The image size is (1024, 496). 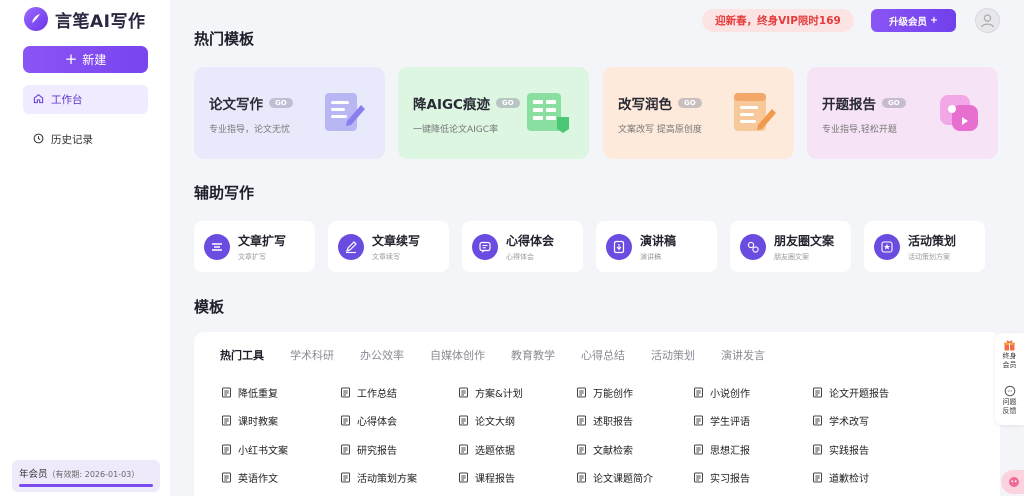 I want to click on tab-self-media: 自媒体创作, so click(x=457, y=355).